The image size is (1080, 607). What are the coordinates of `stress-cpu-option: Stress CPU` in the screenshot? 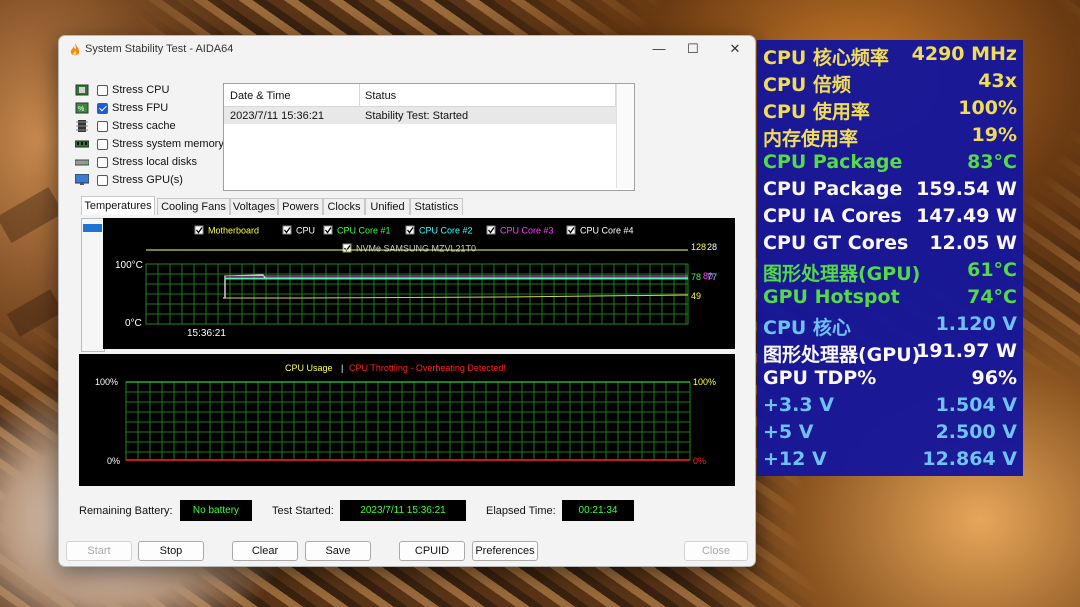 It's located at (150, 91).